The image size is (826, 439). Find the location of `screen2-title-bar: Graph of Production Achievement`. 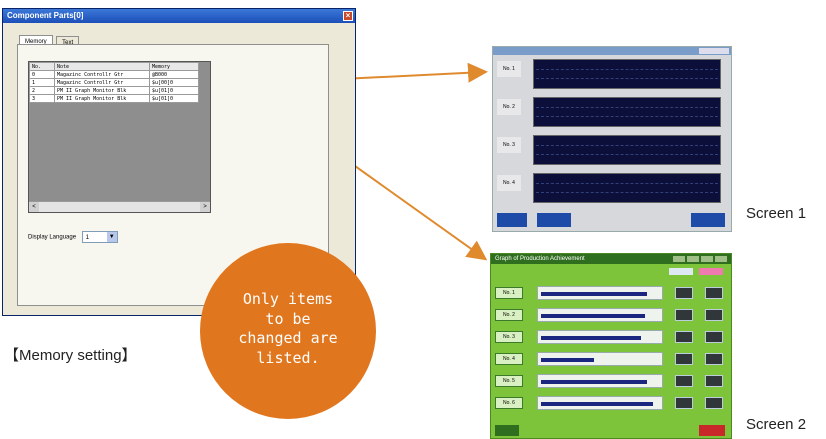

screen2-title-bar: Graph of Production Achievement is located at coordinates (611, 259).